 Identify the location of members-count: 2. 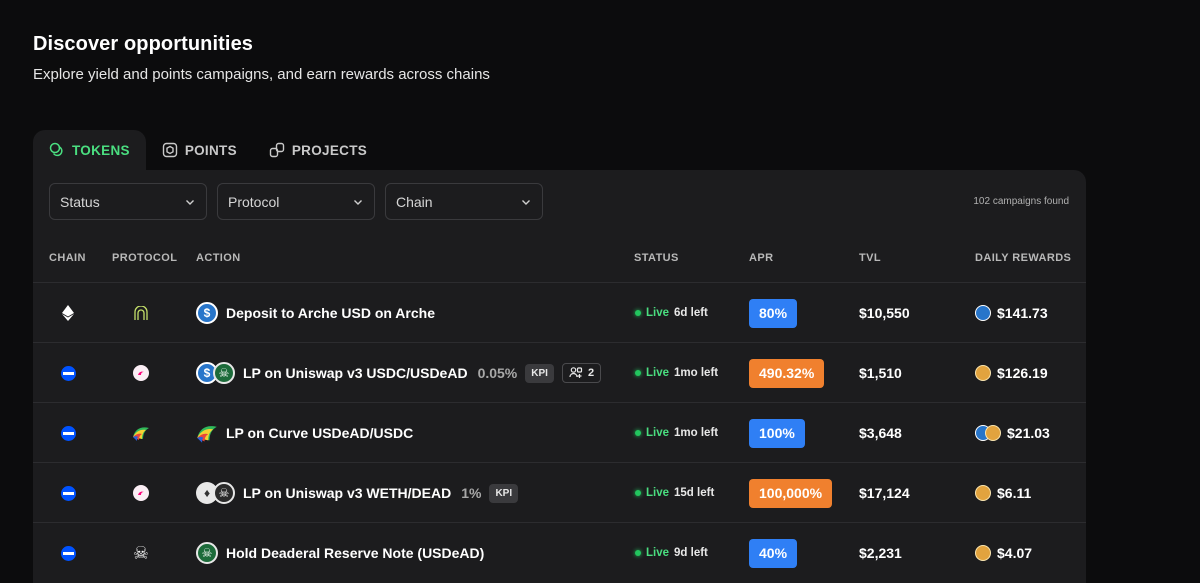
(591, 373).